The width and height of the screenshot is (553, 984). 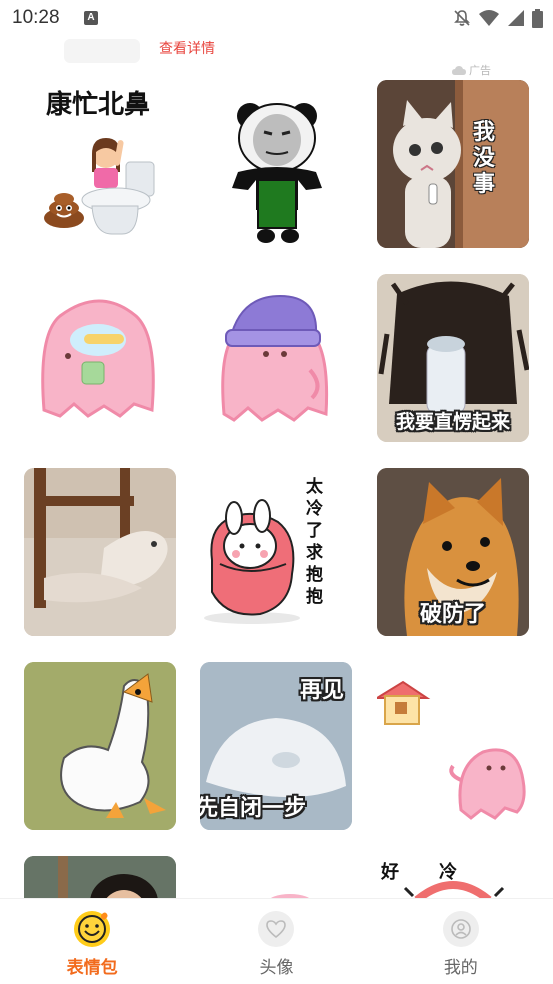 I want to click on duck-image, so click(x=100, y=746).